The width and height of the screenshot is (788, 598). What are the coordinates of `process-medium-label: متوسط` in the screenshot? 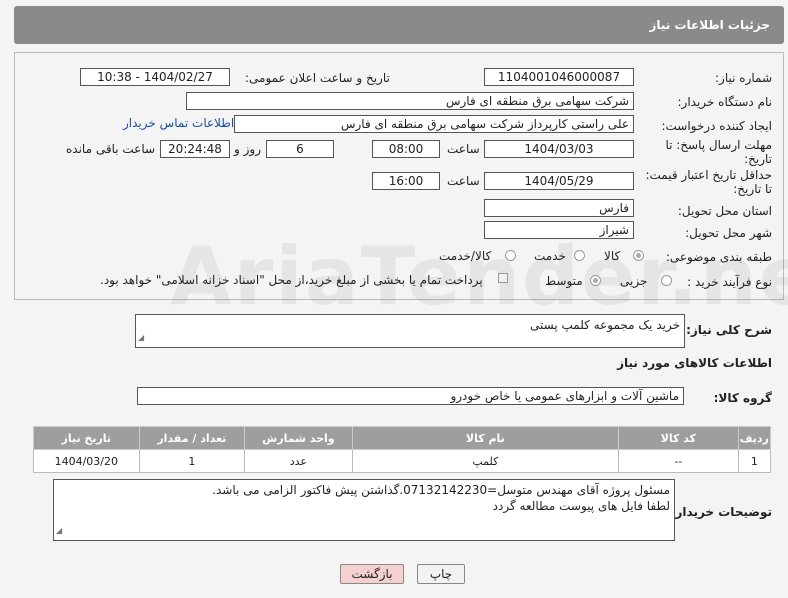 It's located at (564, 281).